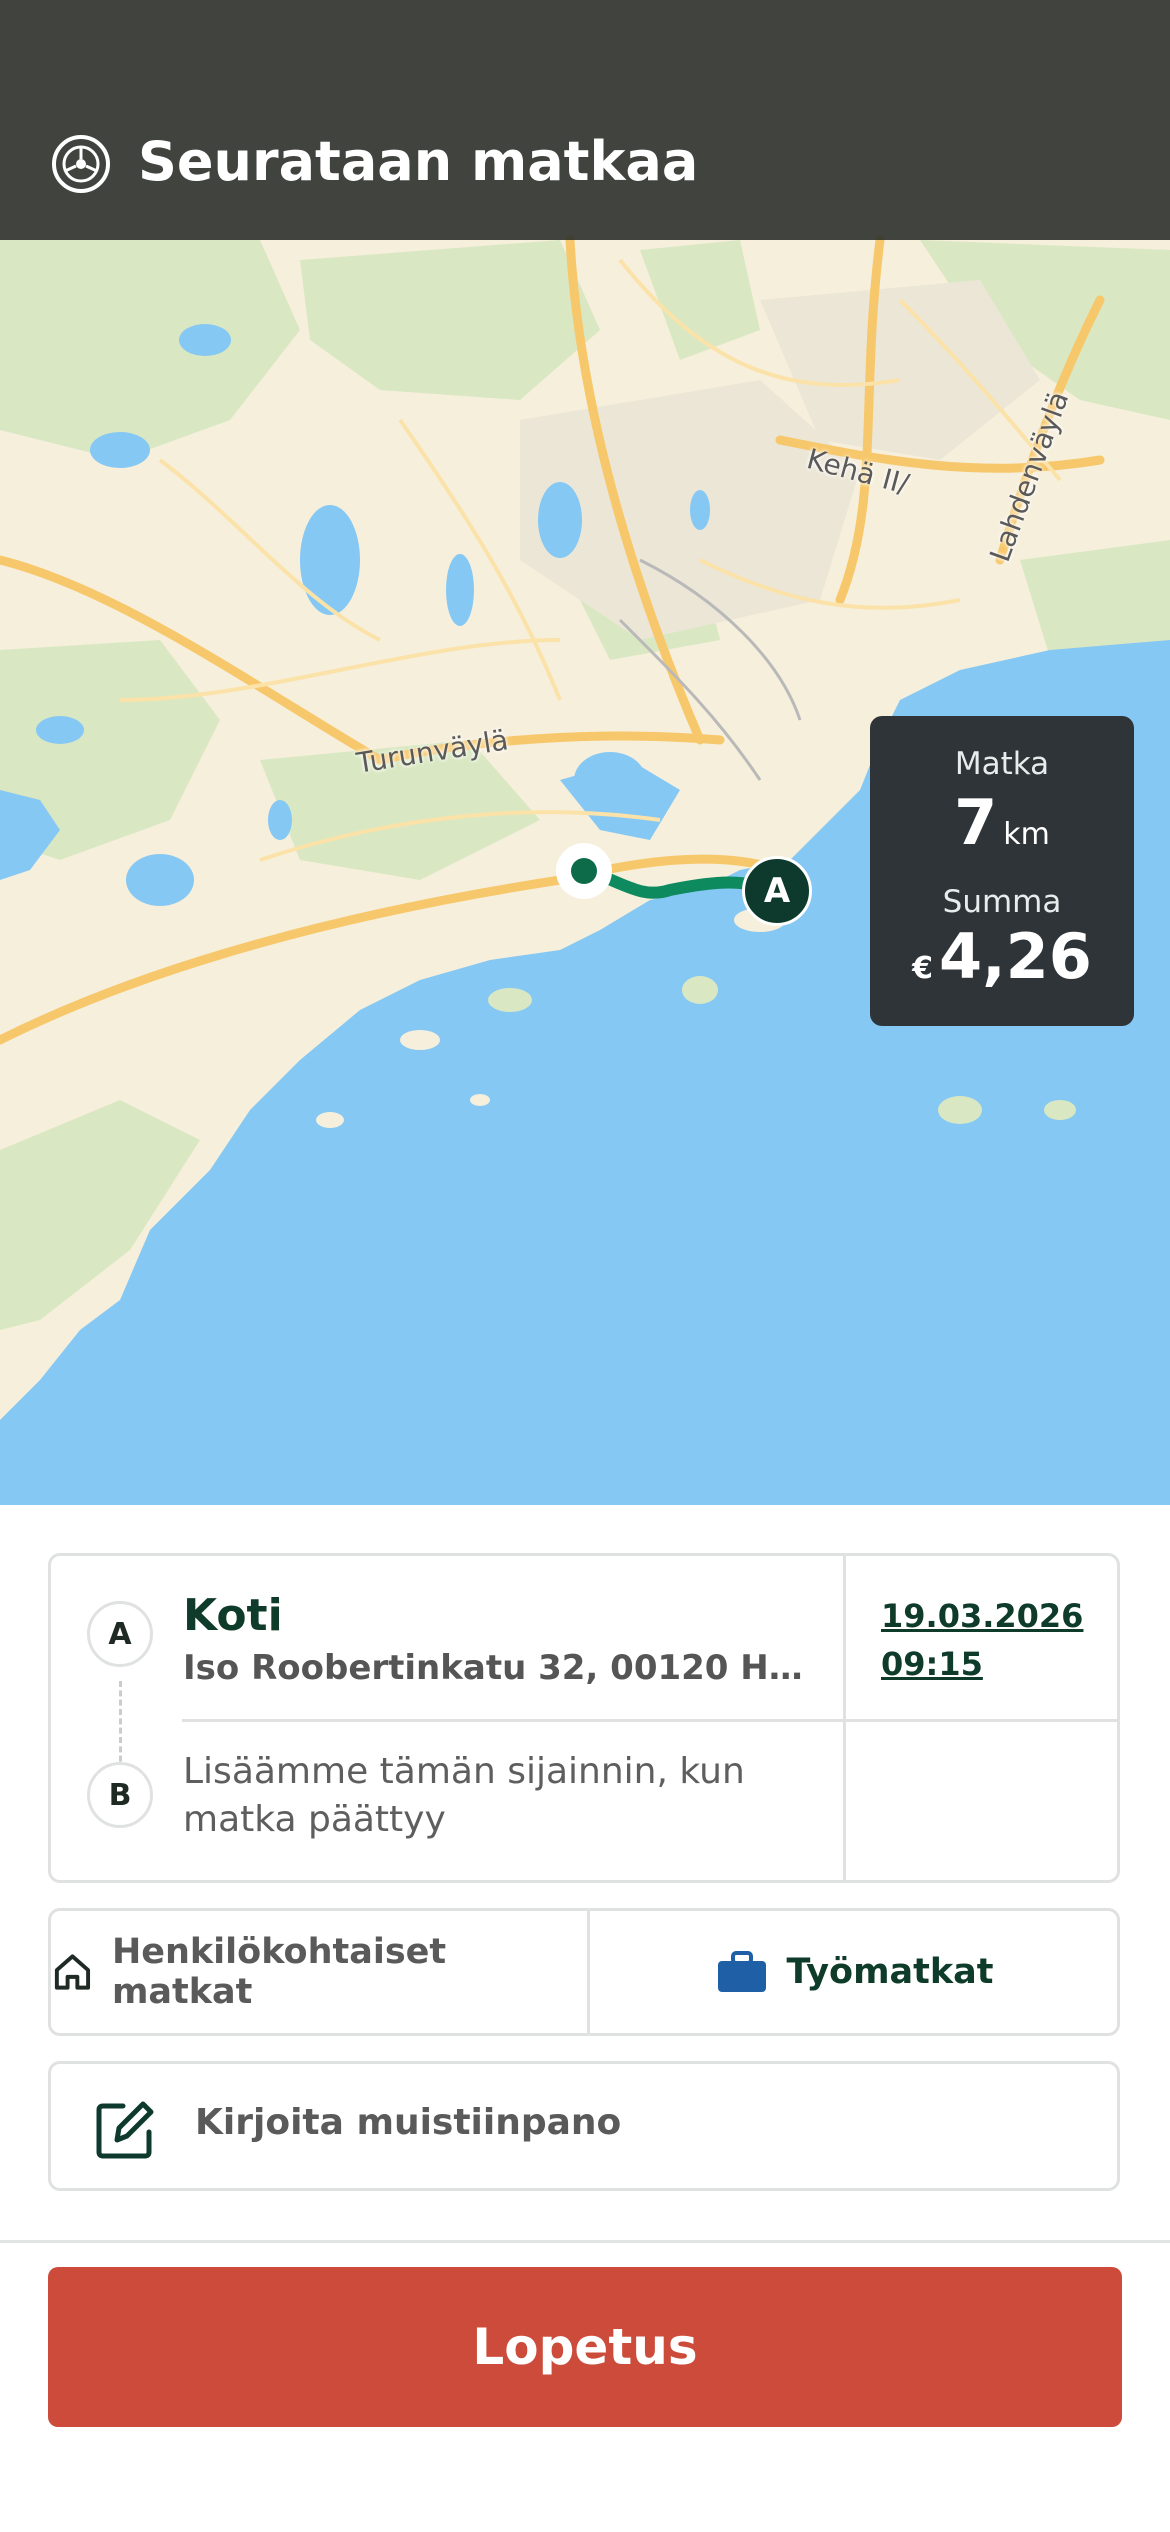 The height and width of the screenshot is (2532, 1170). What do you see at coordinates (120, 1795) in the screenshot?
I see `end-point-badge: B` at bounding box center [120, 1795].